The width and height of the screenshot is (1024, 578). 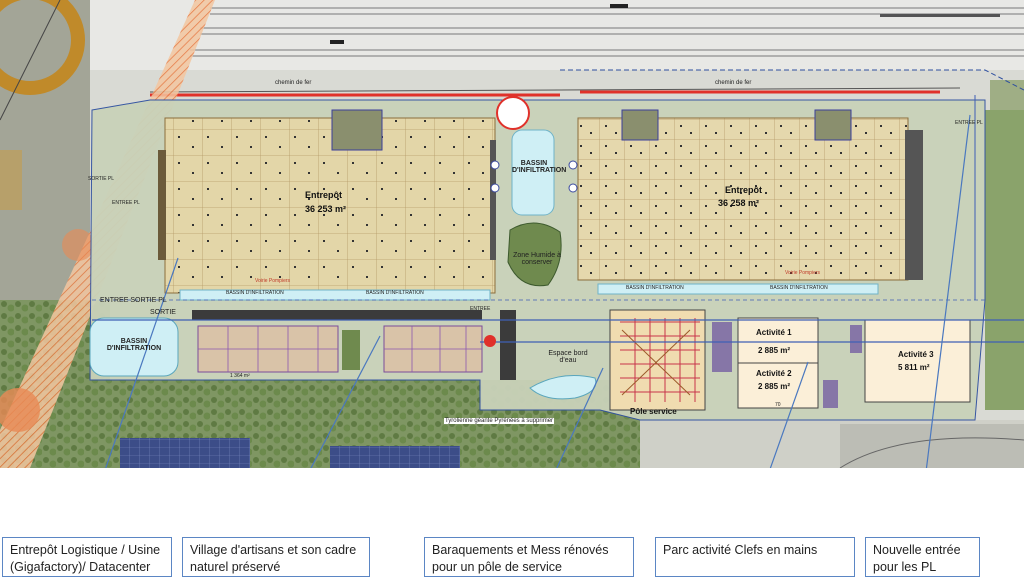 I want to click on pole-service-label: Pôle service, so click(x=653, y=411).